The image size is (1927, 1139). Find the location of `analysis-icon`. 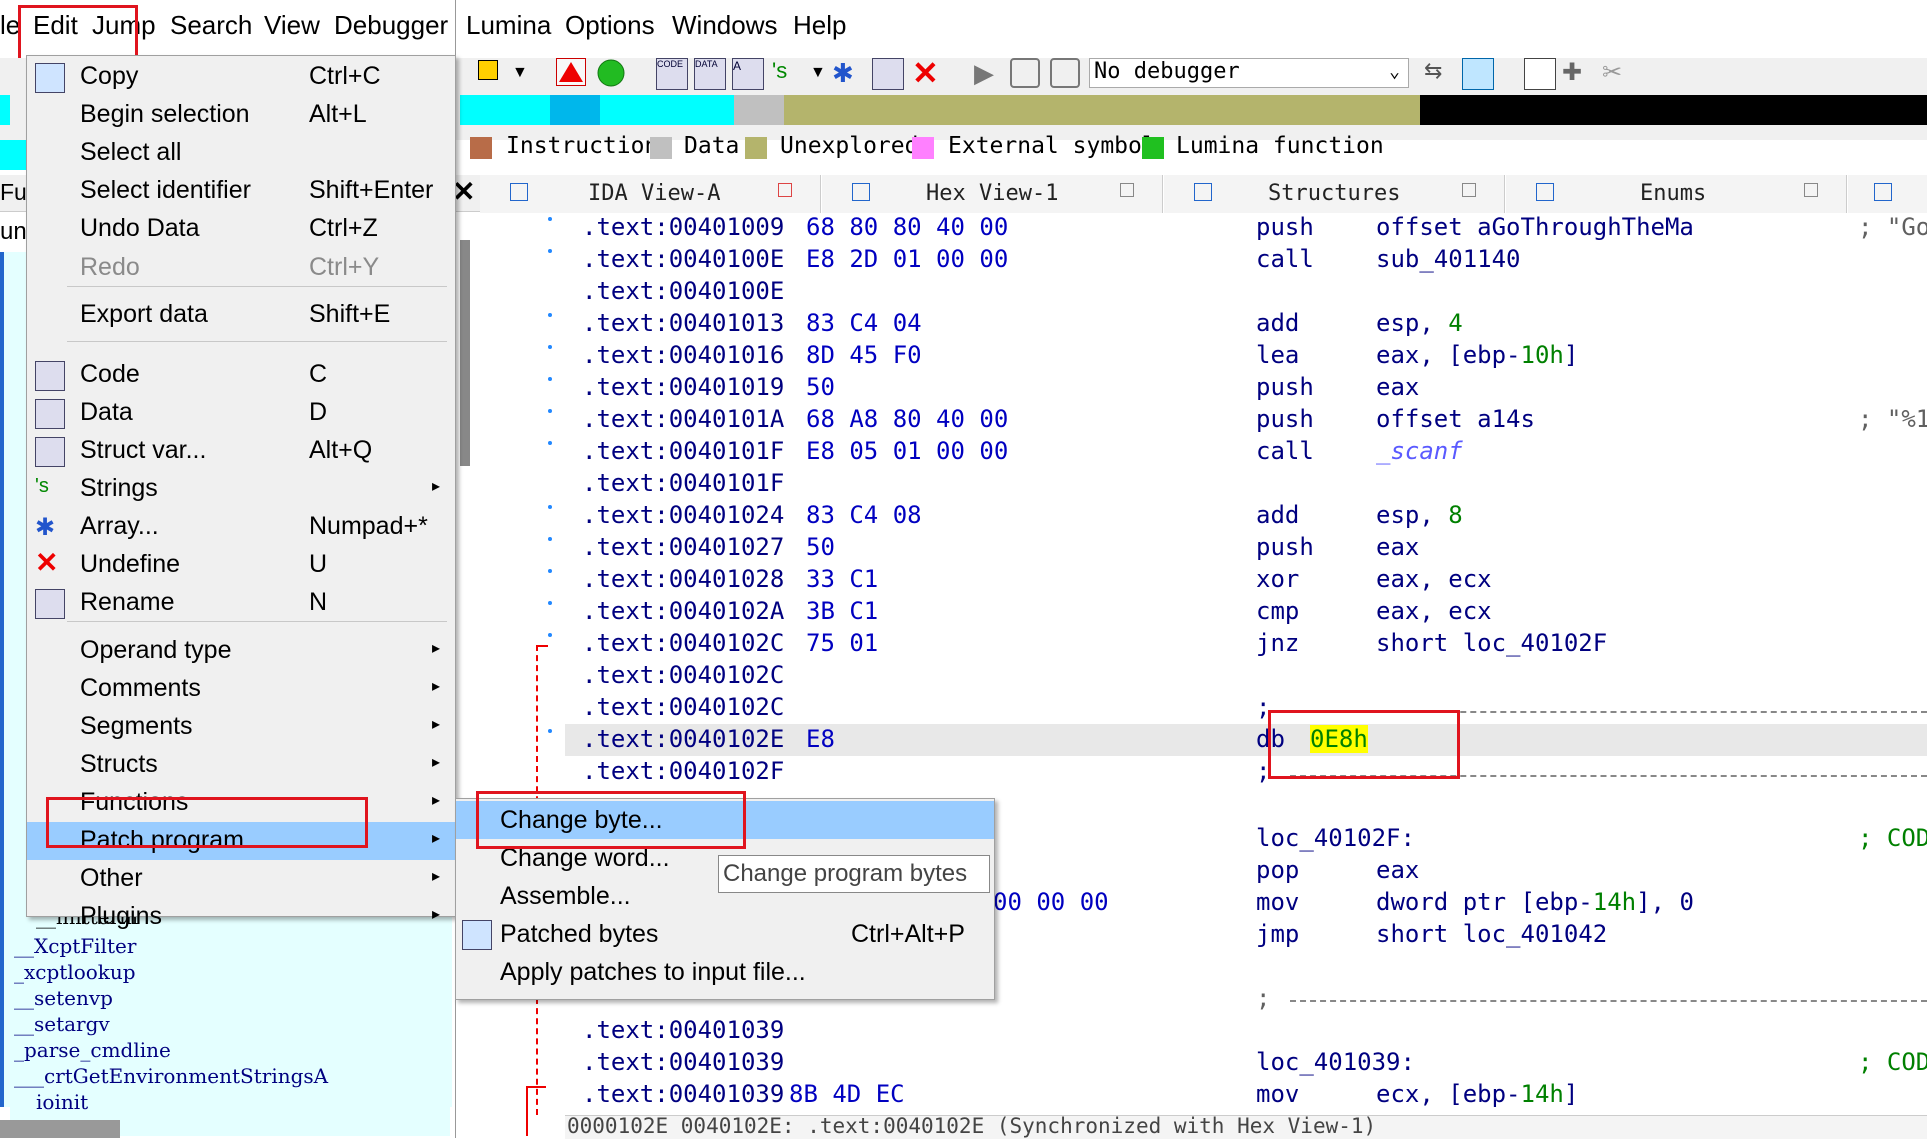

analysis-icon is located at coordinates (488, 70).